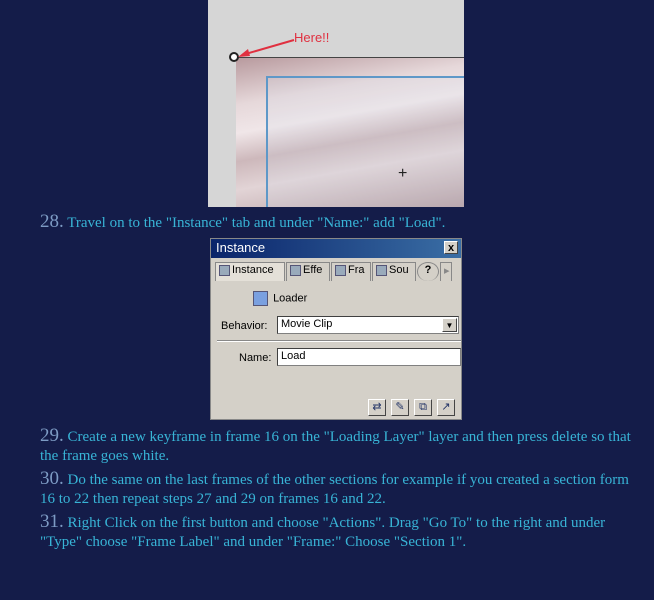 The height and width of the screenshot is (600, 654). What do you see at coordinates (295, 270) in the screenshot?
I see `effect-icon` at bounding box center [295, 270].